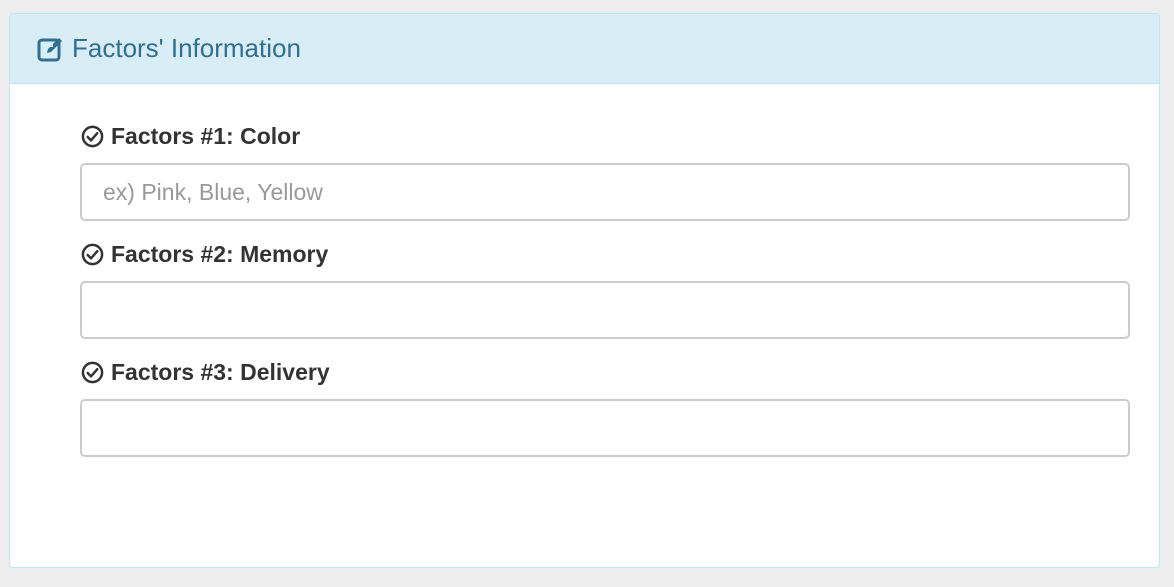 The width and height of the screenshot is (1174, 587). What do you see at coordinates (51, 49) in the screenshot?
I see `edit-icon` at bounding box center [51, 49].